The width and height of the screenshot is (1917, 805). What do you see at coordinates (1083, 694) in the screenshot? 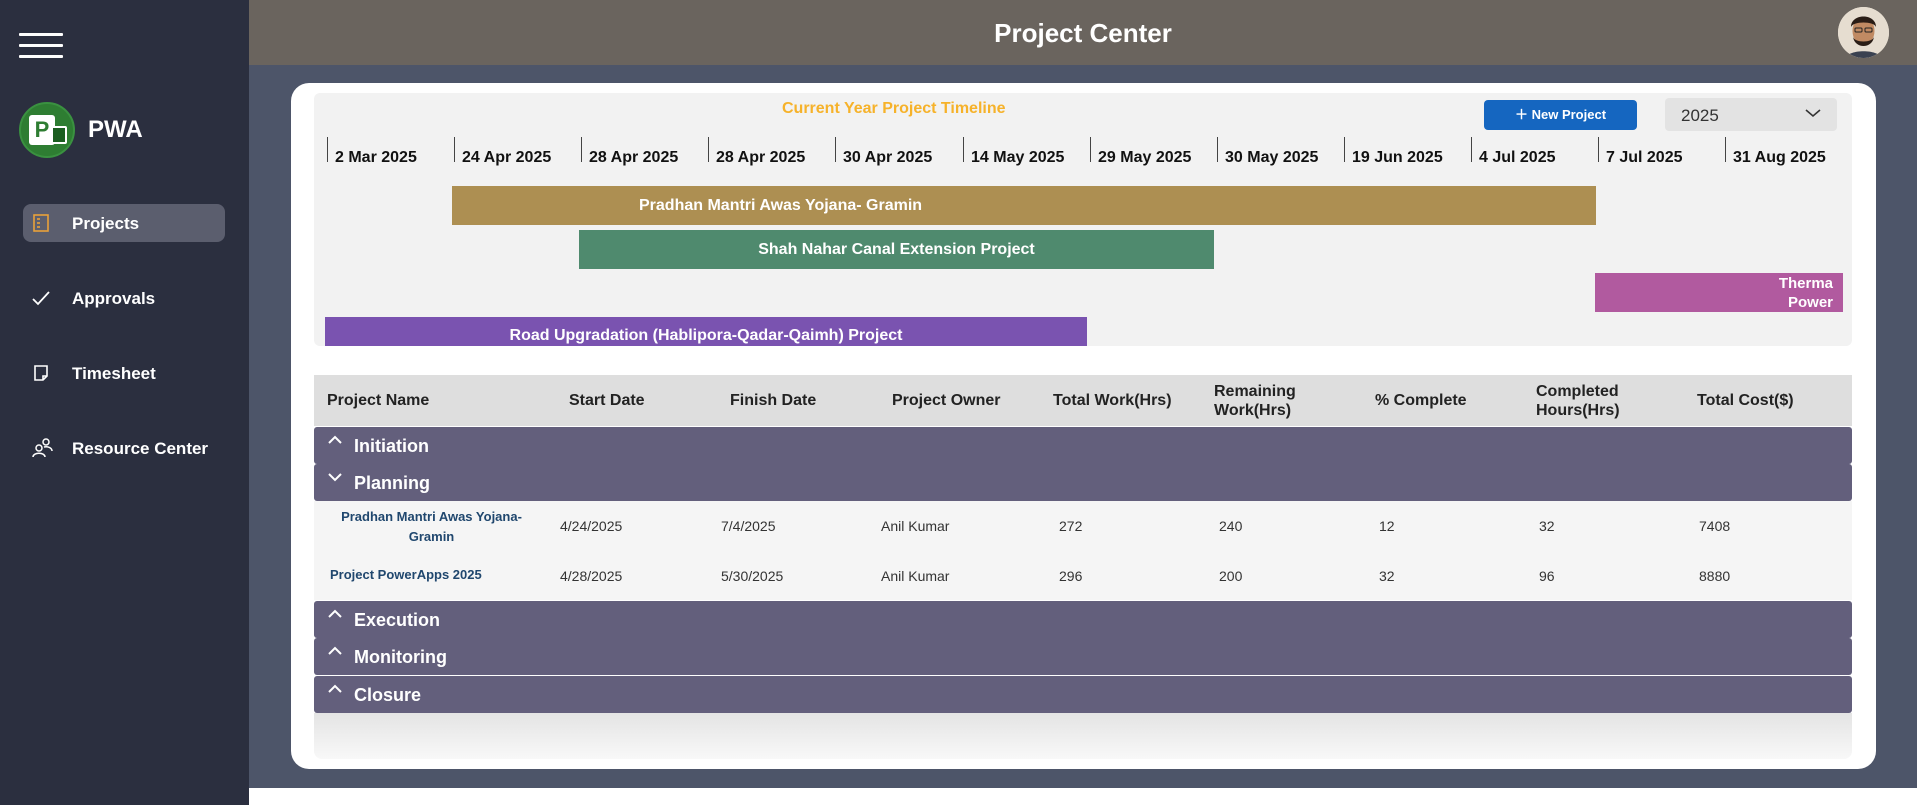
I see `group-closure: Closure` at bounding box center [1083, 694].